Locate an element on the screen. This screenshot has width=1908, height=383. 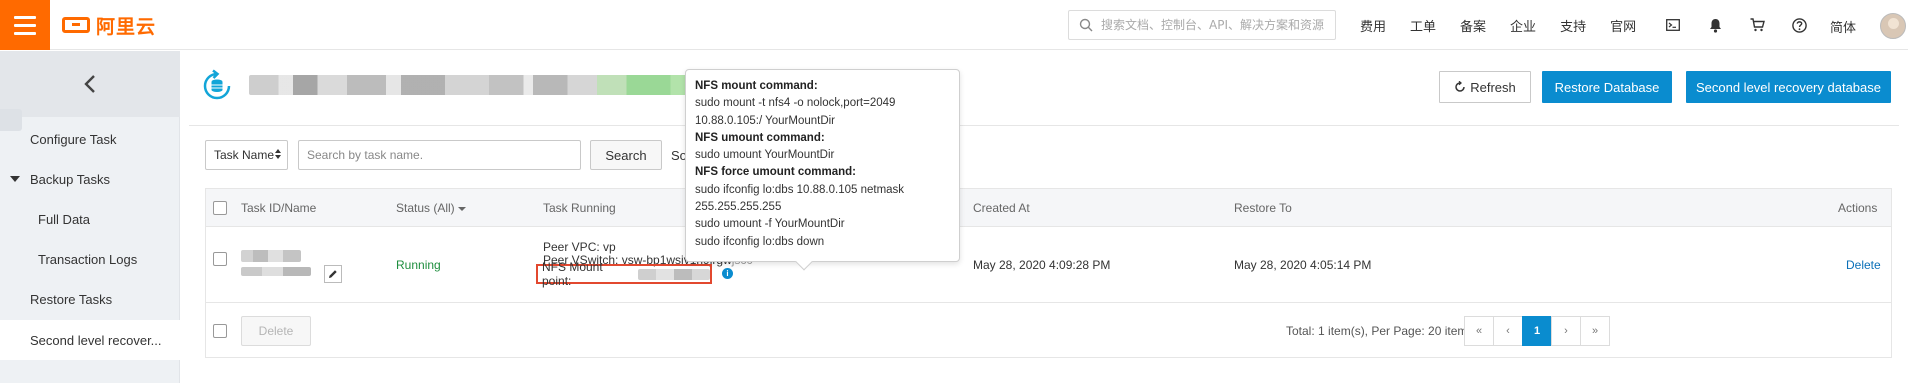
row-checkbox is located at coordinates (220, 259).